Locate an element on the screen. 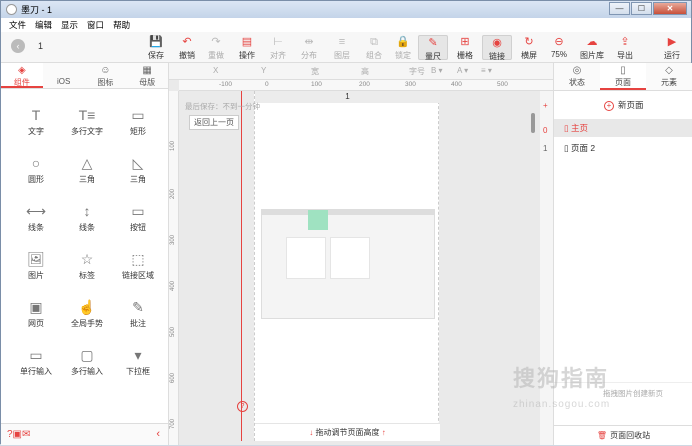  vertical-line-icon: ↕ is located at coordinates (87, 211).